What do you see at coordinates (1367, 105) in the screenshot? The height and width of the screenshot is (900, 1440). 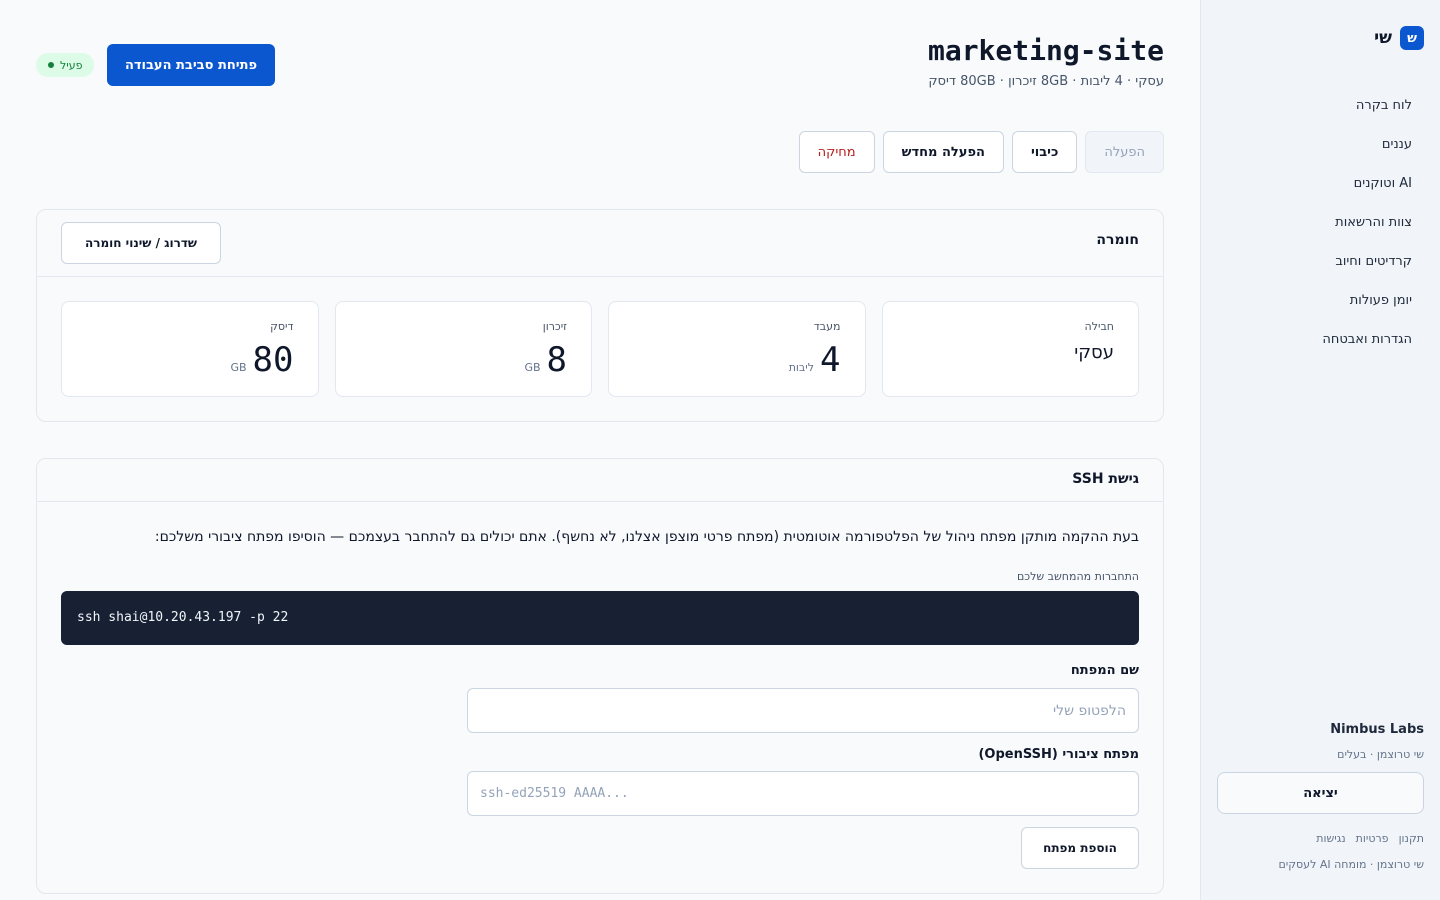 I see `sidebar-item-dashboard: לוח בקרה` at bounding box center [1367, 105].